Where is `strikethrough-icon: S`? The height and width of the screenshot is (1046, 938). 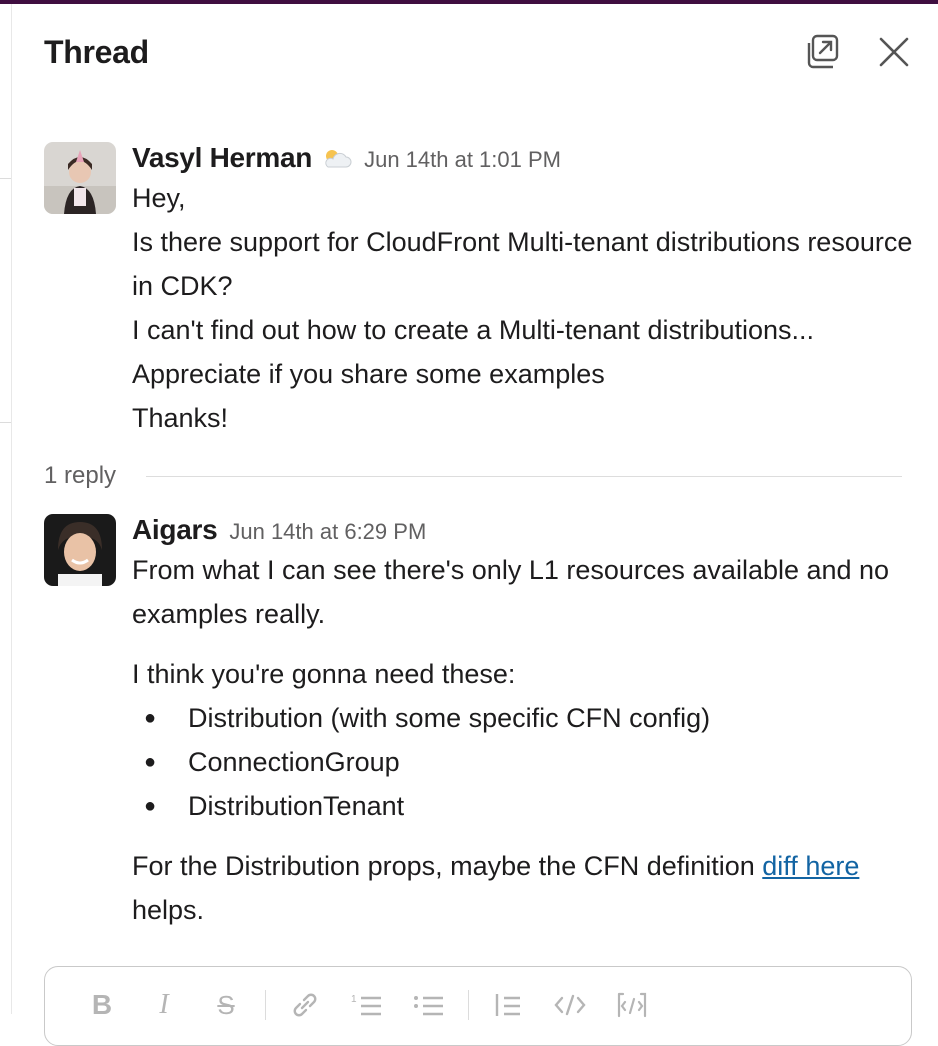
strikethrough-icon: S is located at coordinates (226, 1005).